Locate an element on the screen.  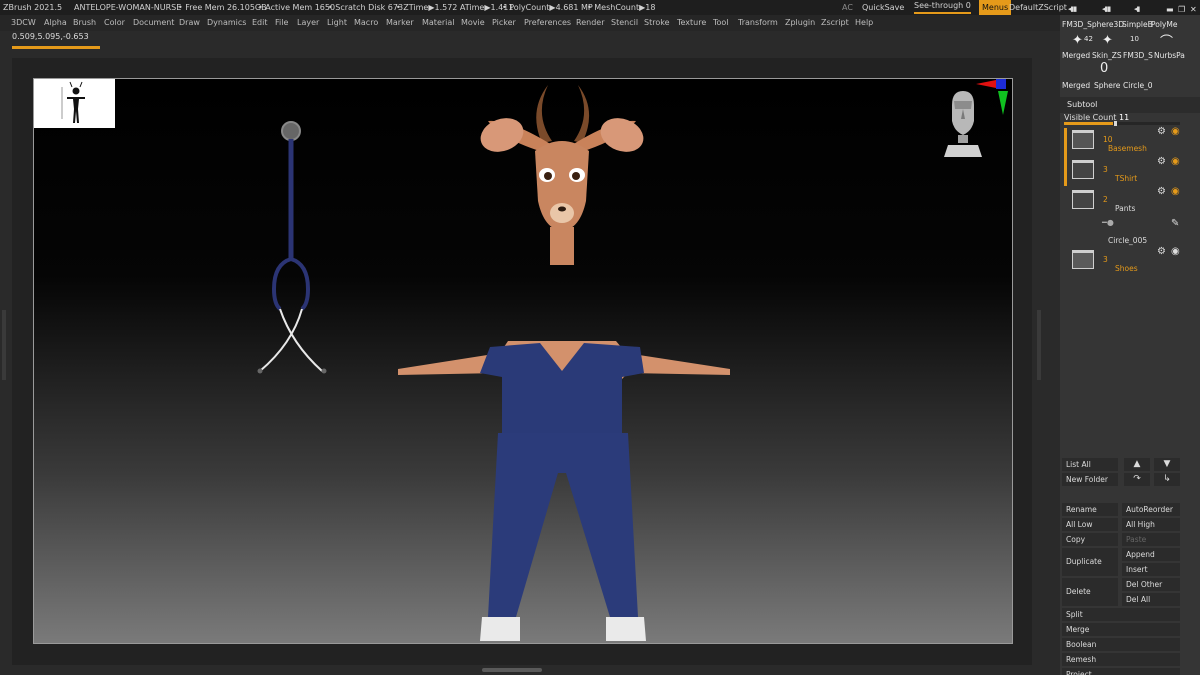
tool-fm3d-s: FM3D_S is located at coordinates (1138, 55).